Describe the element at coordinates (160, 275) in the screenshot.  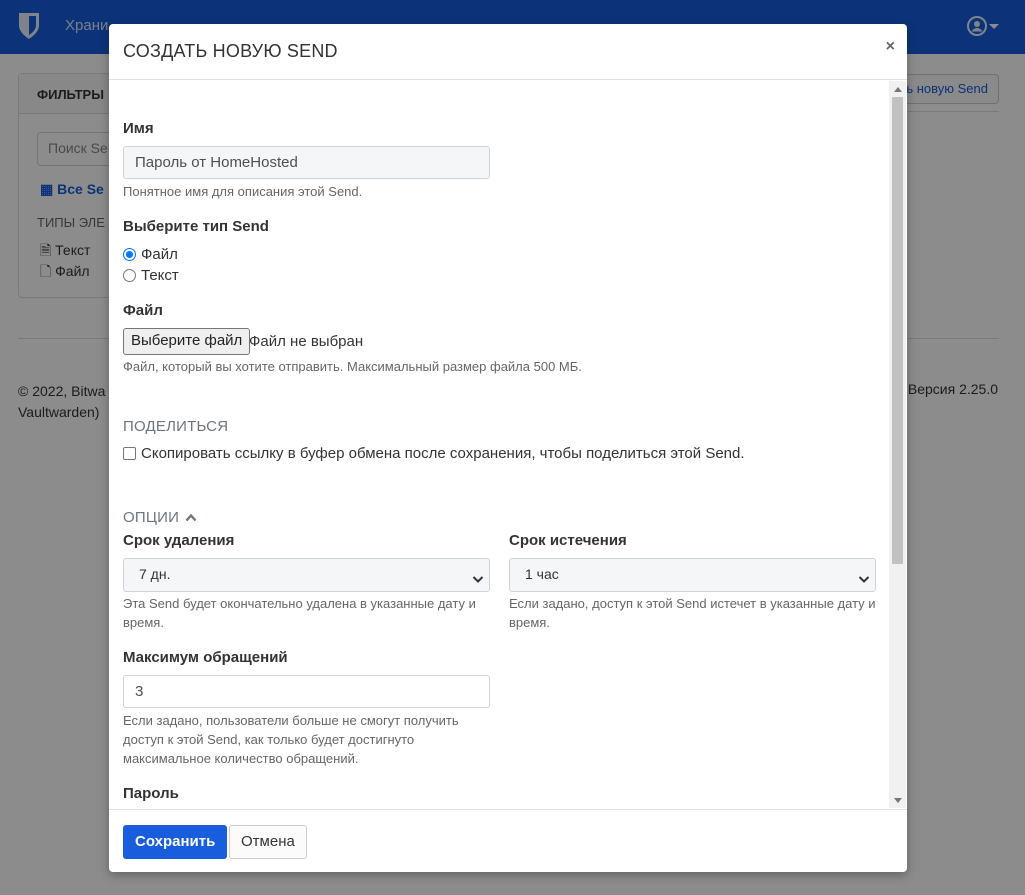
I see `type-option-label: Текст` at that location.